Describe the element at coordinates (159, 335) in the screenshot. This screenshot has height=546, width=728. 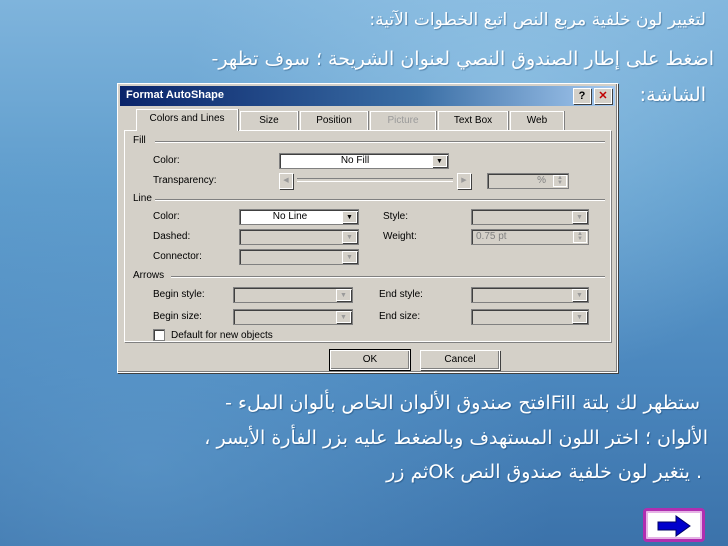
I see `default-checkbox` at that location.